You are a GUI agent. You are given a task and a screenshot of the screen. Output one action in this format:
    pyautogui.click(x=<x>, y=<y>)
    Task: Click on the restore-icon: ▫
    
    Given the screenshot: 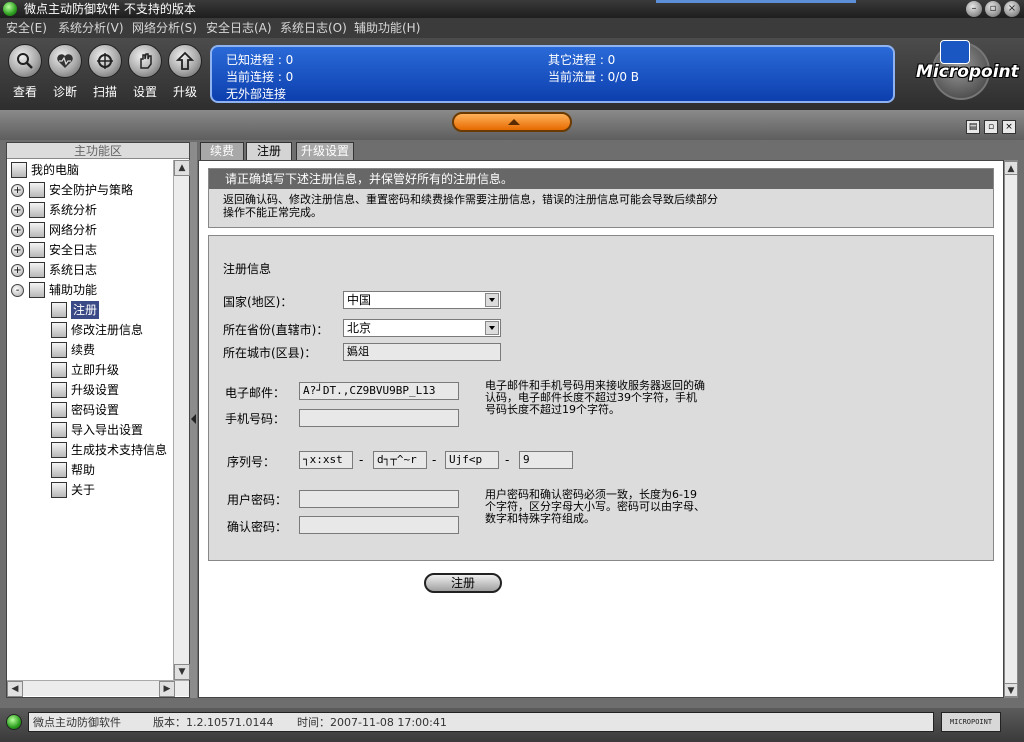 What is the action you would take?
    pyautogui.click(x=993, y=9)
    